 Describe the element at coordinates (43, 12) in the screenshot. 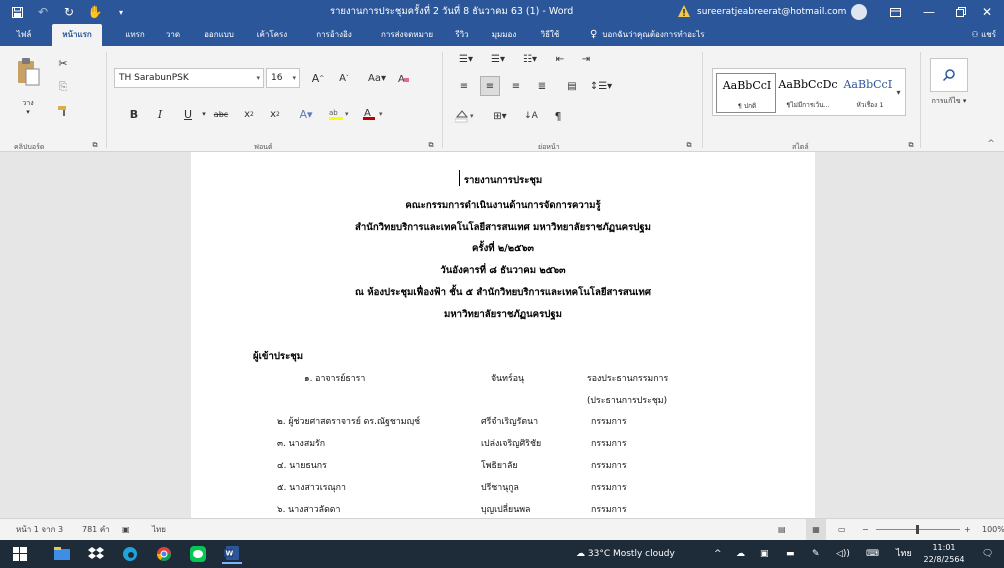

I see `undo-icon: ↶` at that location.